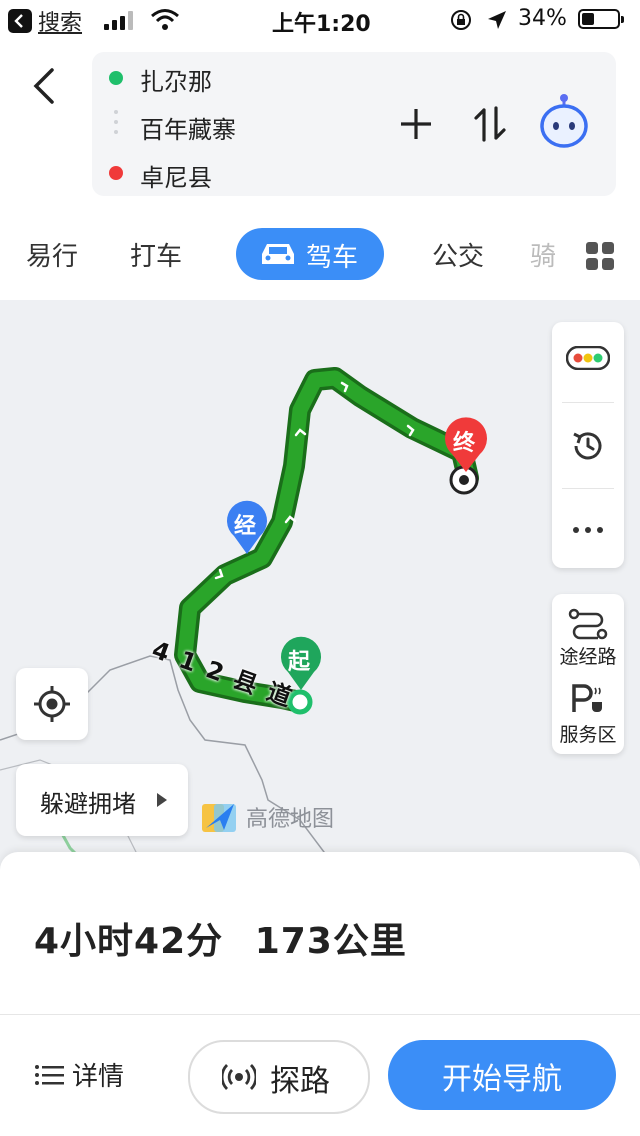 This screenshot has height=1136, width=640. I want to click on details-label: 详情, so click(98, 1077).